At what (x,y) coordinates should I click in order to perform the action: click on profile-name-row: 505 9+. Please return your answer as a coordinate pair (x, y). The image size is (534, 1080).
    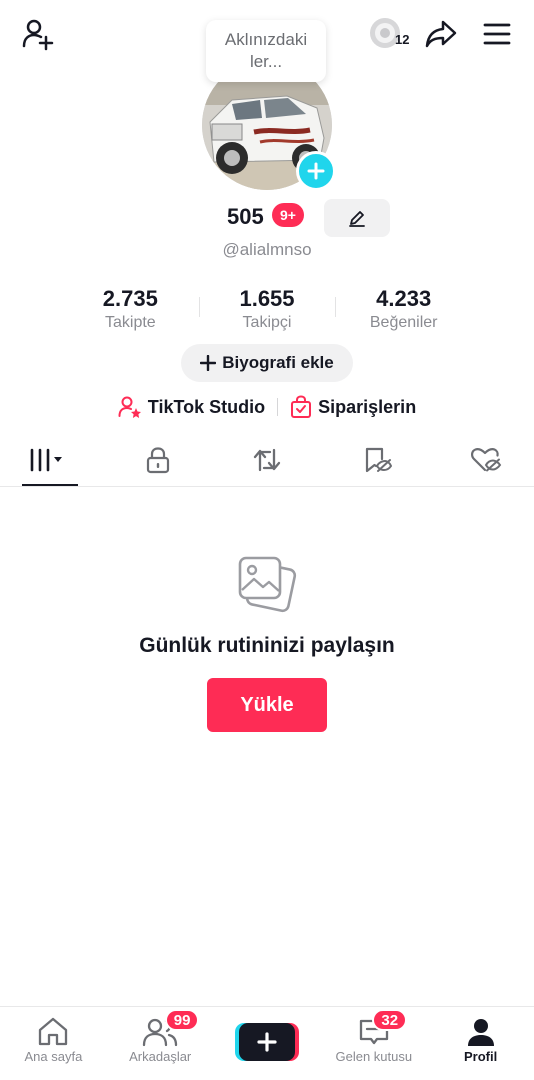
    Looking at the image, I should click on (267, 218).